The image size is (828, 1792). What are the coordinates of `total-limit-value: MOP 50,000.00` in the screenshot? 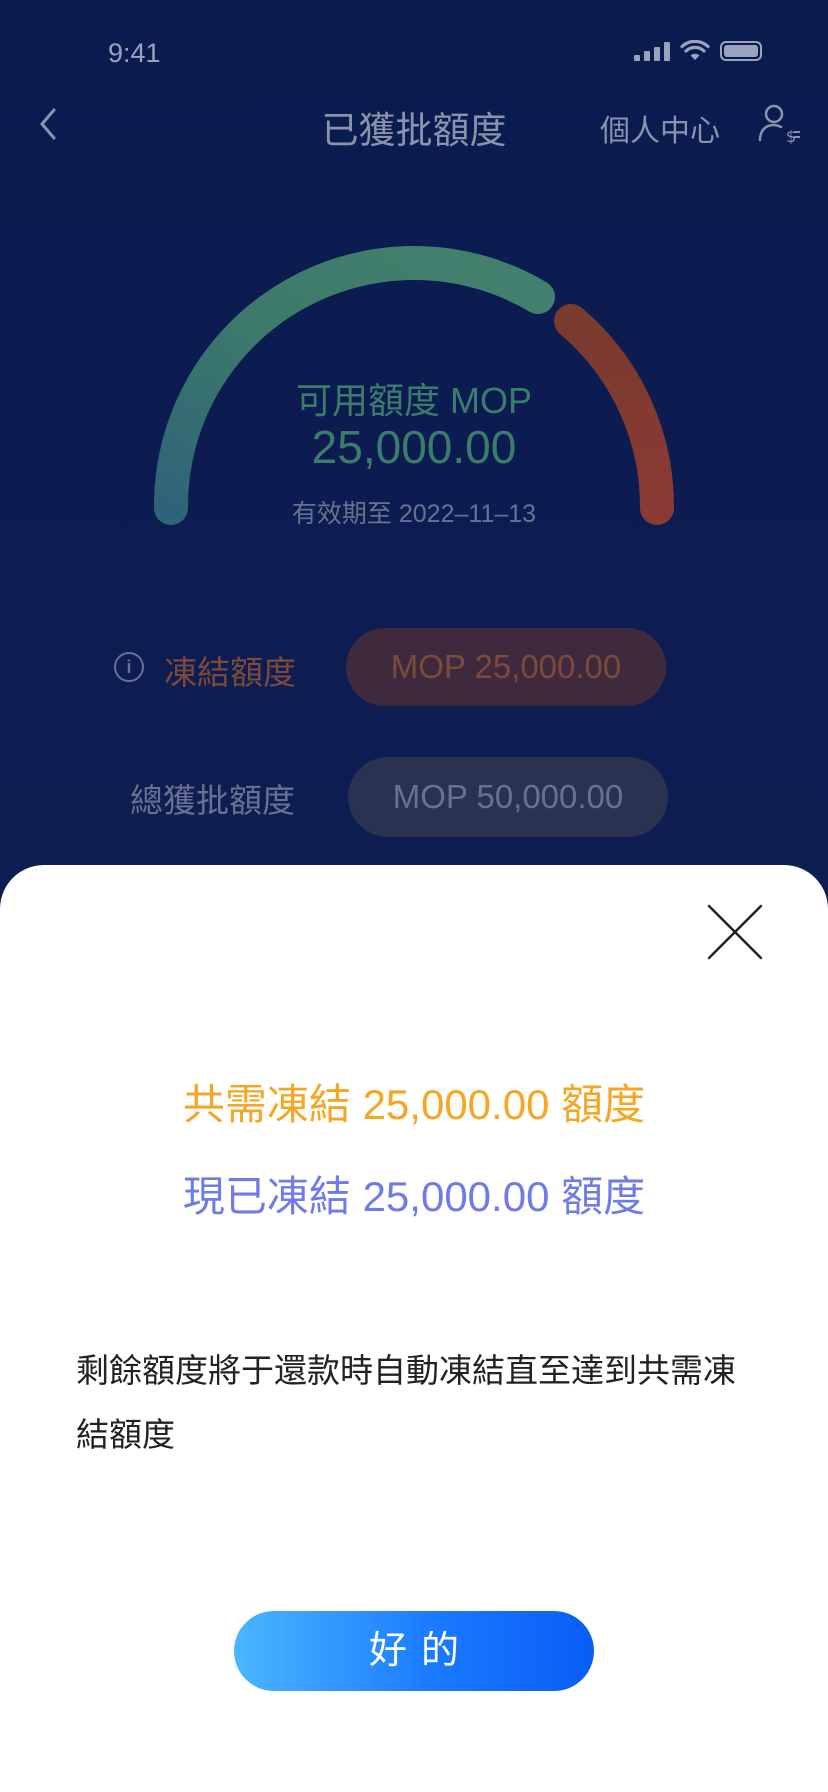 It's located at (508, 797).